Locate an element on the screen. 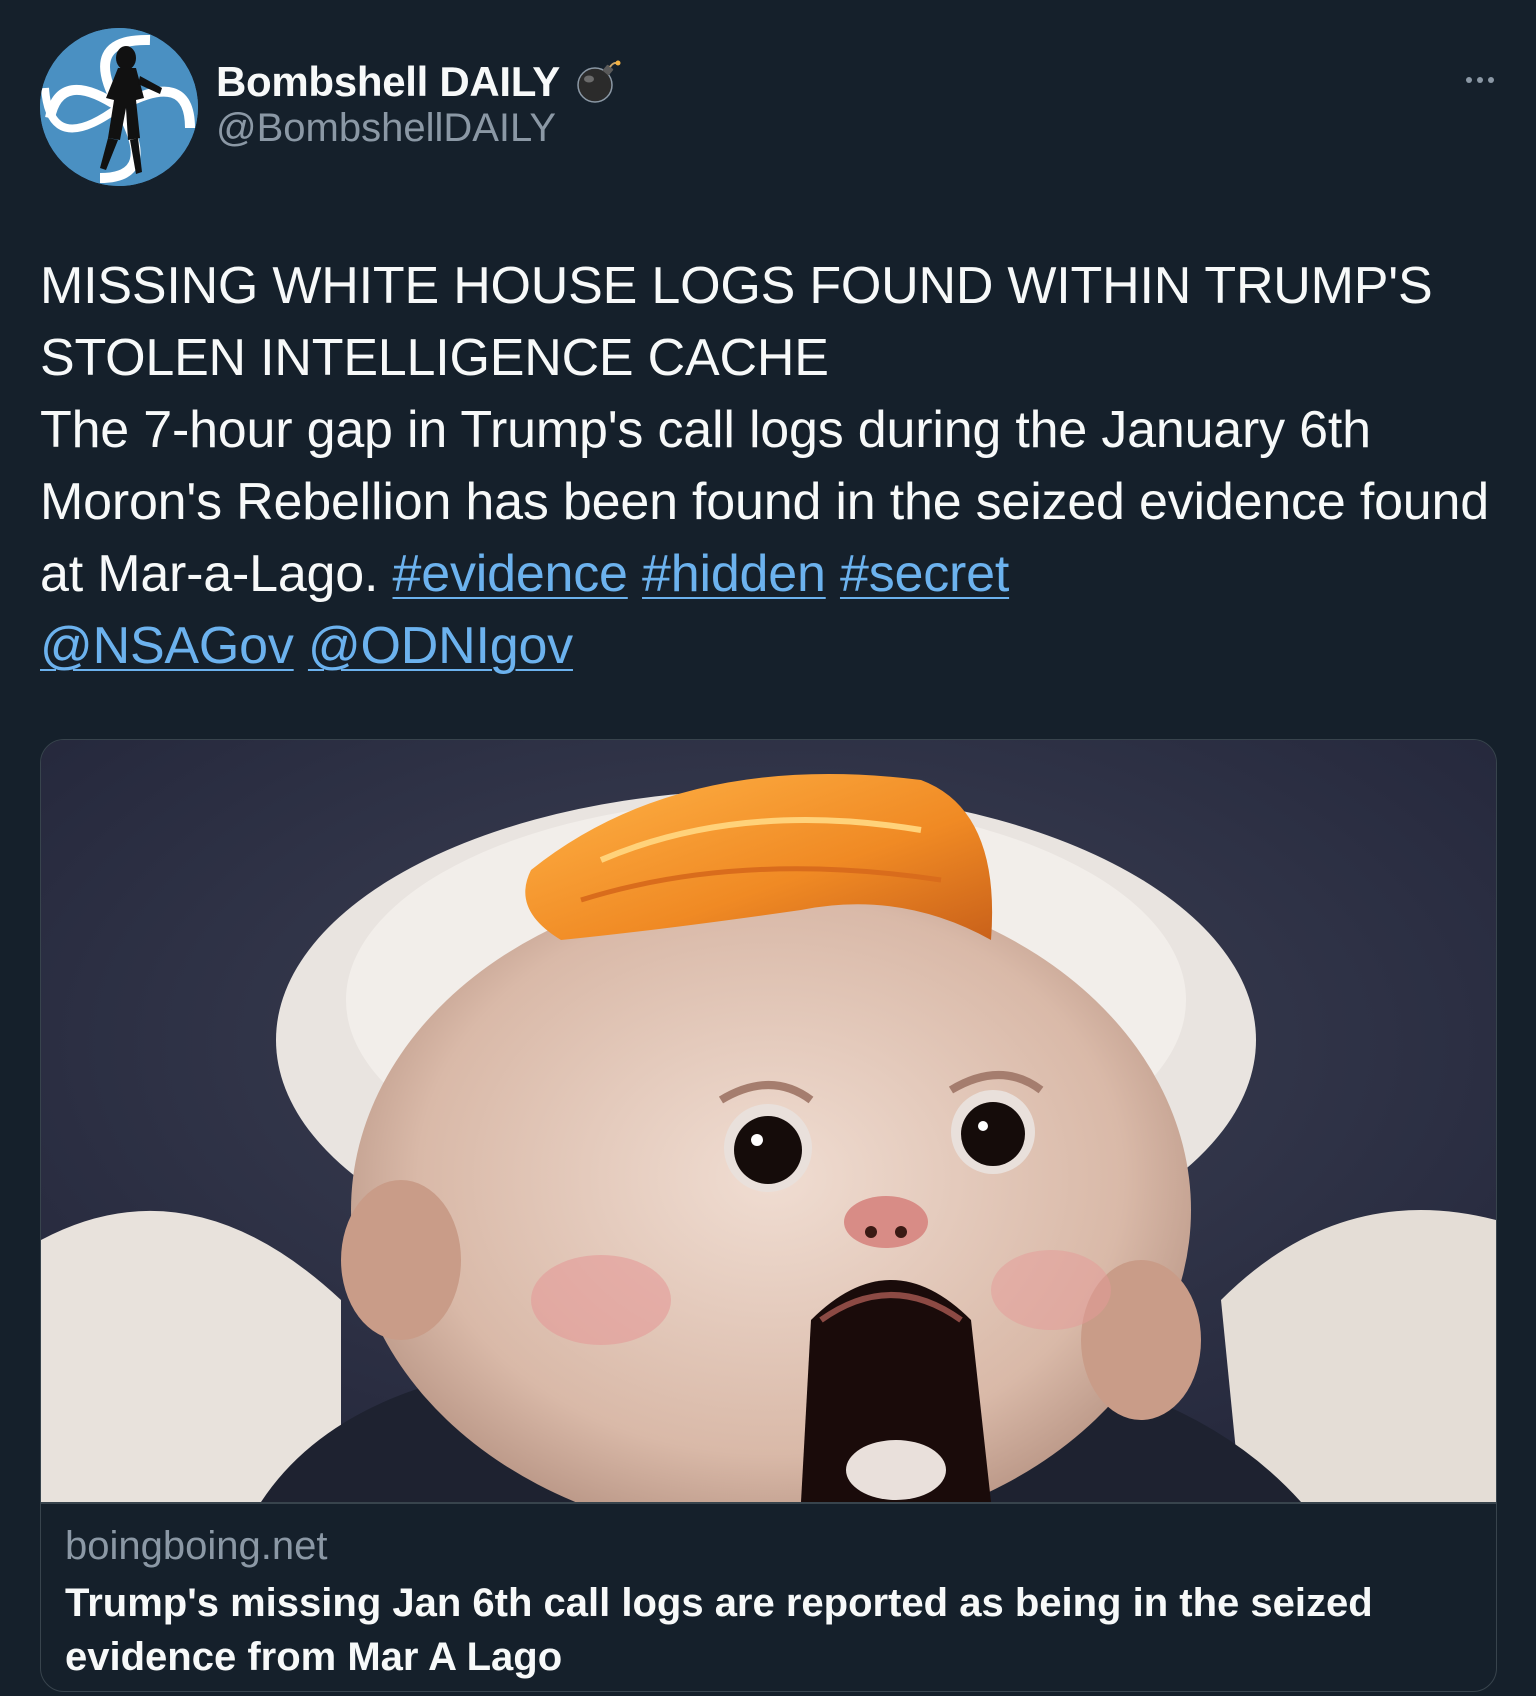 The image size is (1536, 1696). avatar is located at coordinates (119, 107).